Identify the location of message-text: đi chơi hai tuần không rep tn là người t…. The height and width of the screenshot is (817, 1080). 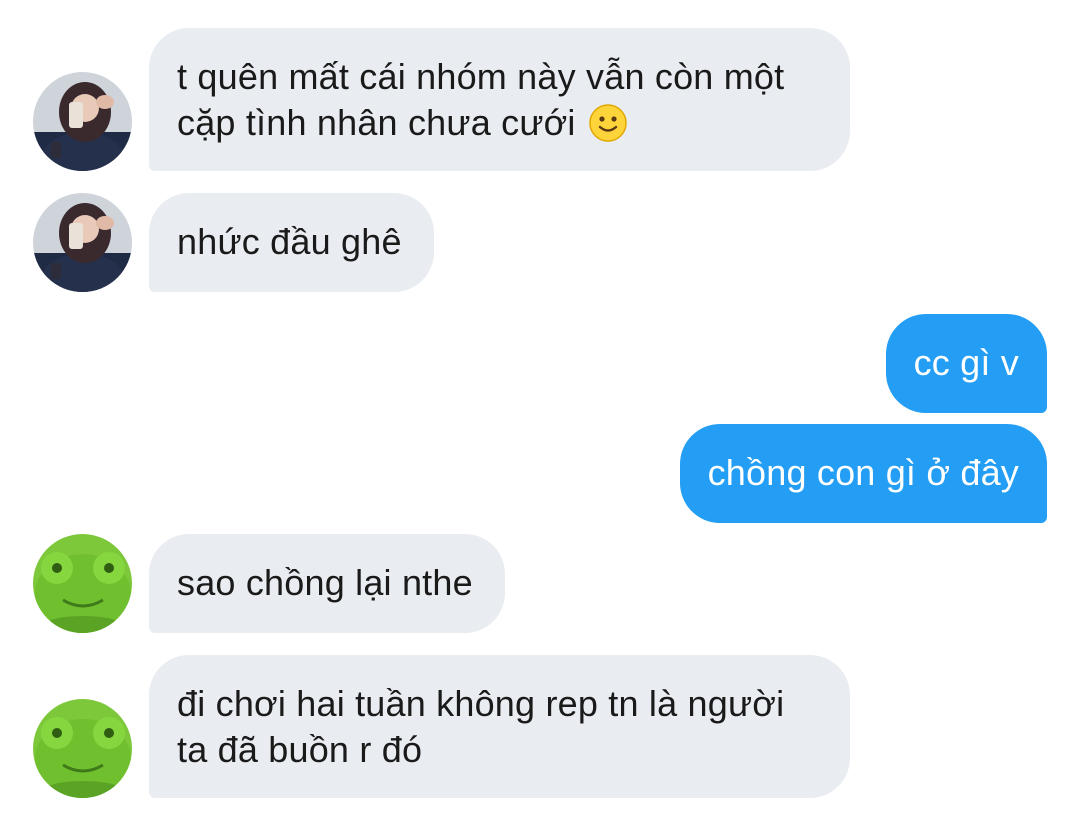
(481, 726).